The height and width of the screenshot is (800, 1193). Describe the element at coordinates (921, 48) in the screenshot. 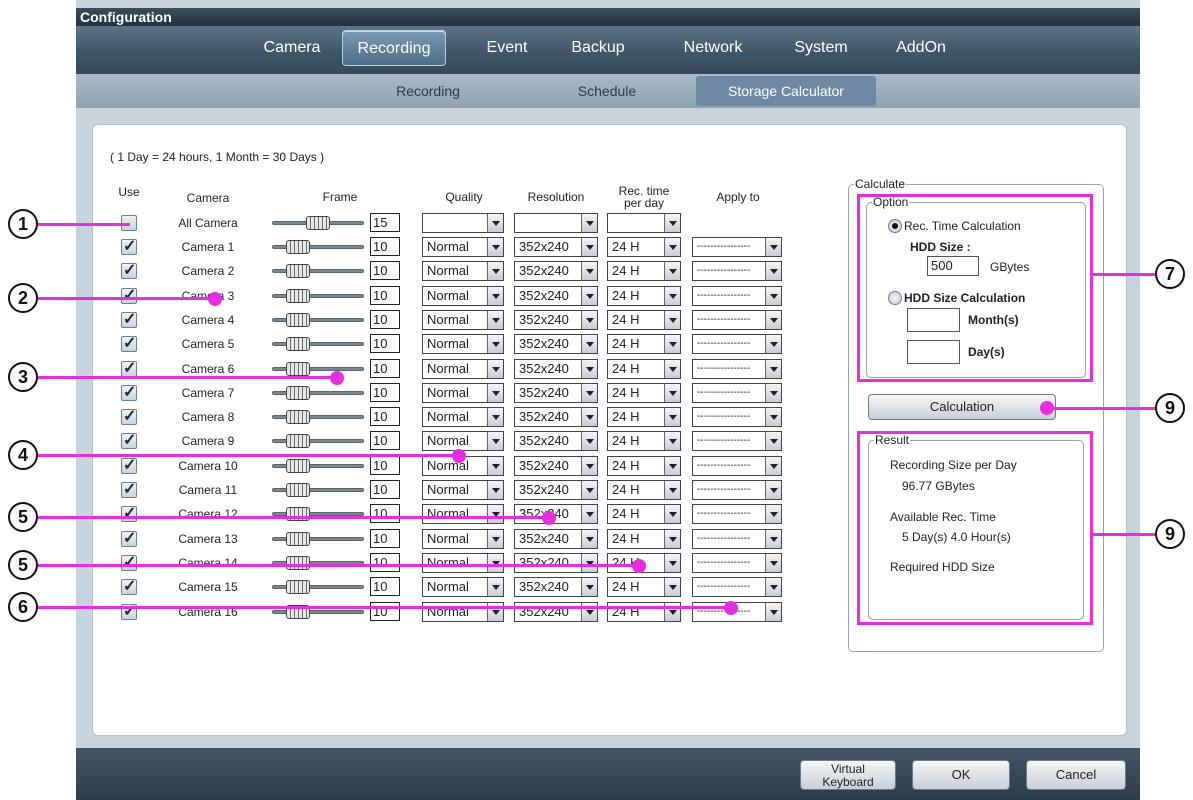

I see `tab-addon: AddOn` at that location.